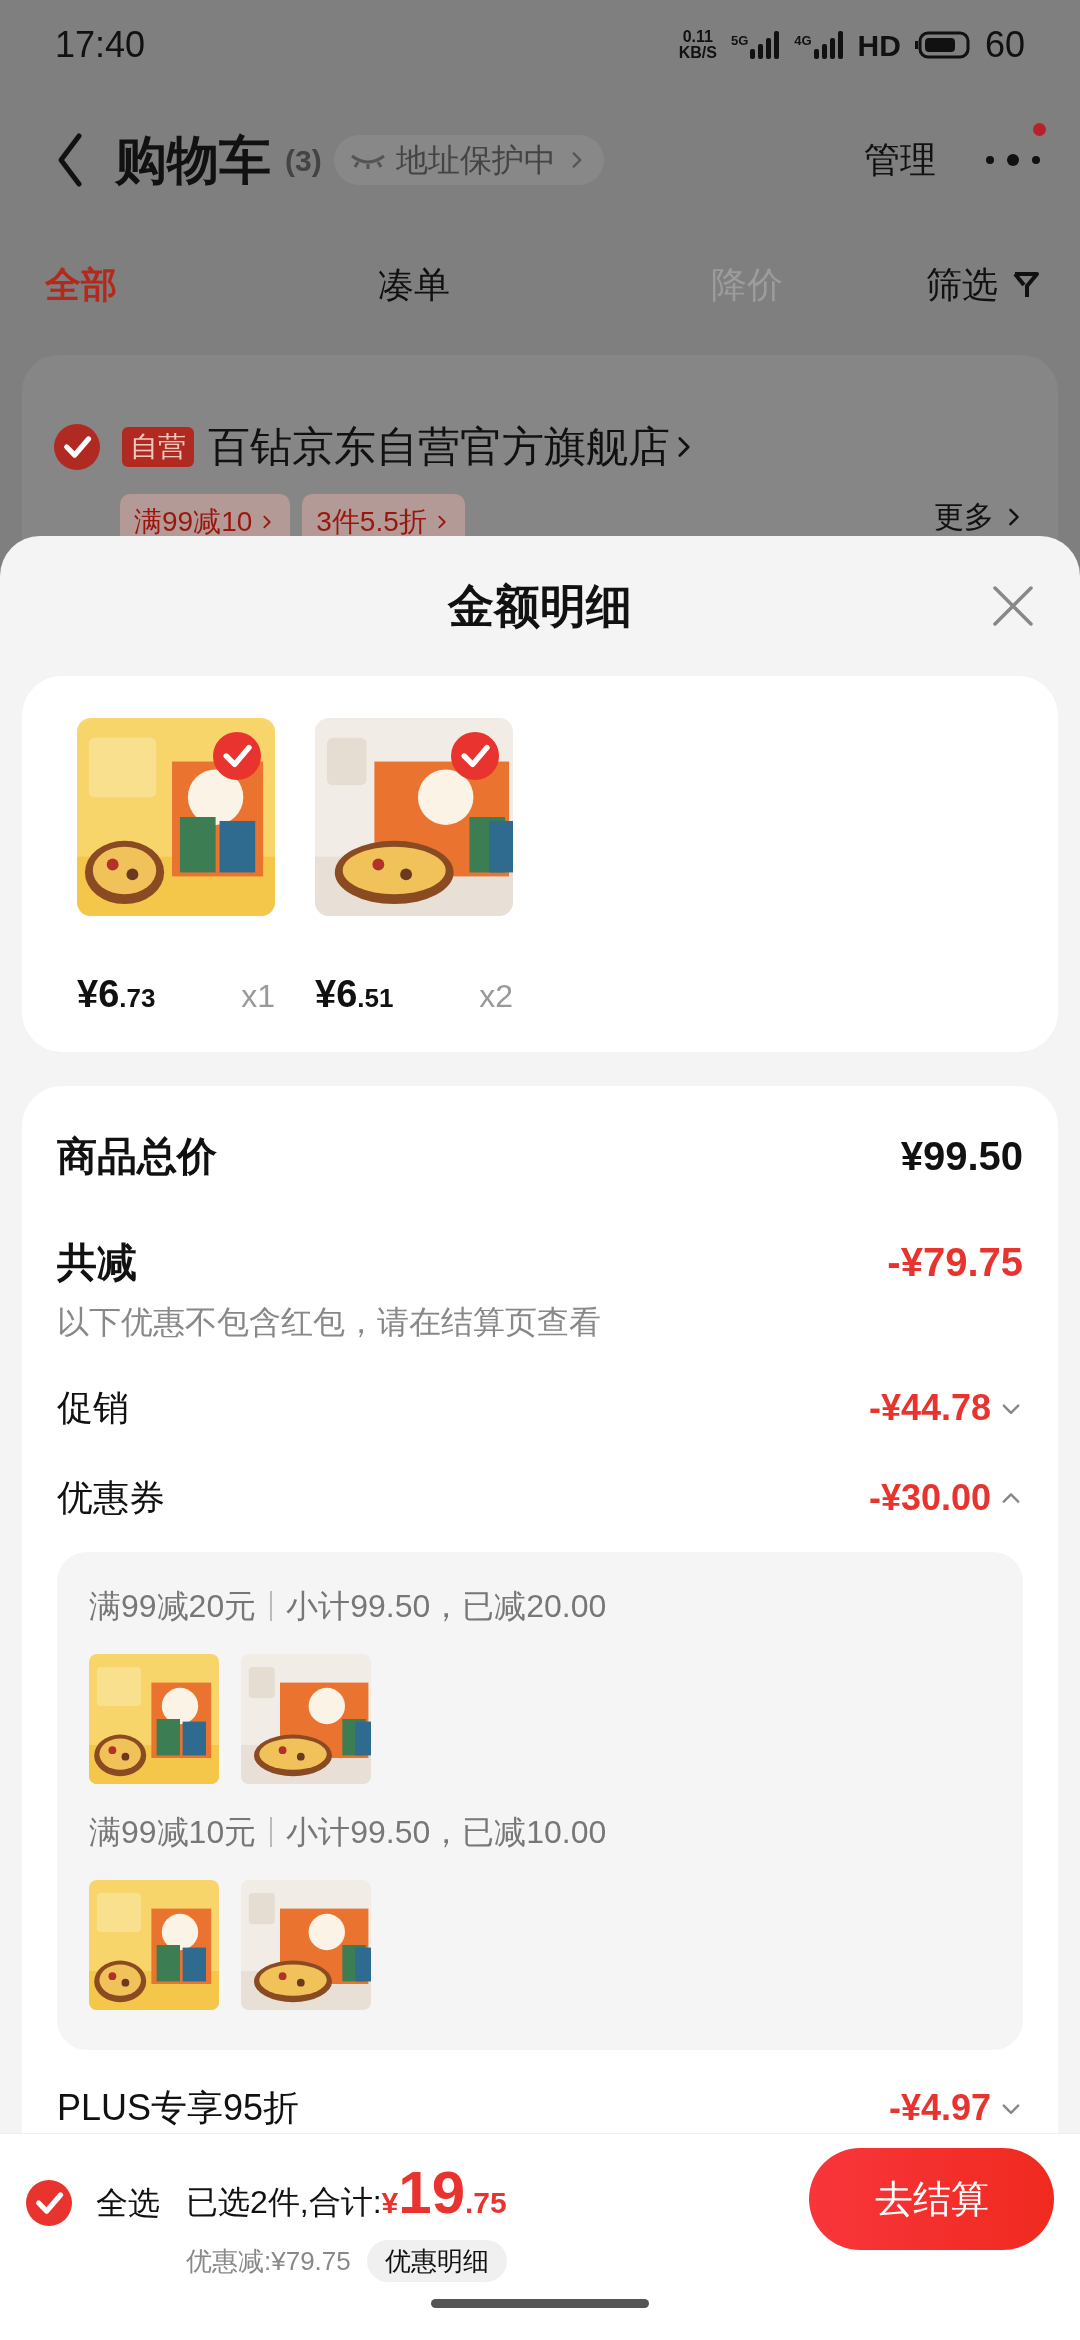 The image size is (1080, 2340). I want to click on status-time: 17:40, so click(100, 45).